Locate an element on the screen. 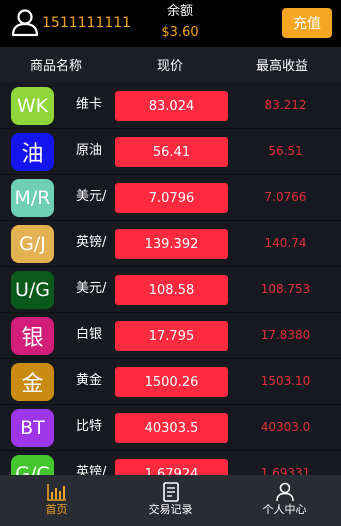  product-badge: BT is located at coordinates (32, 428).